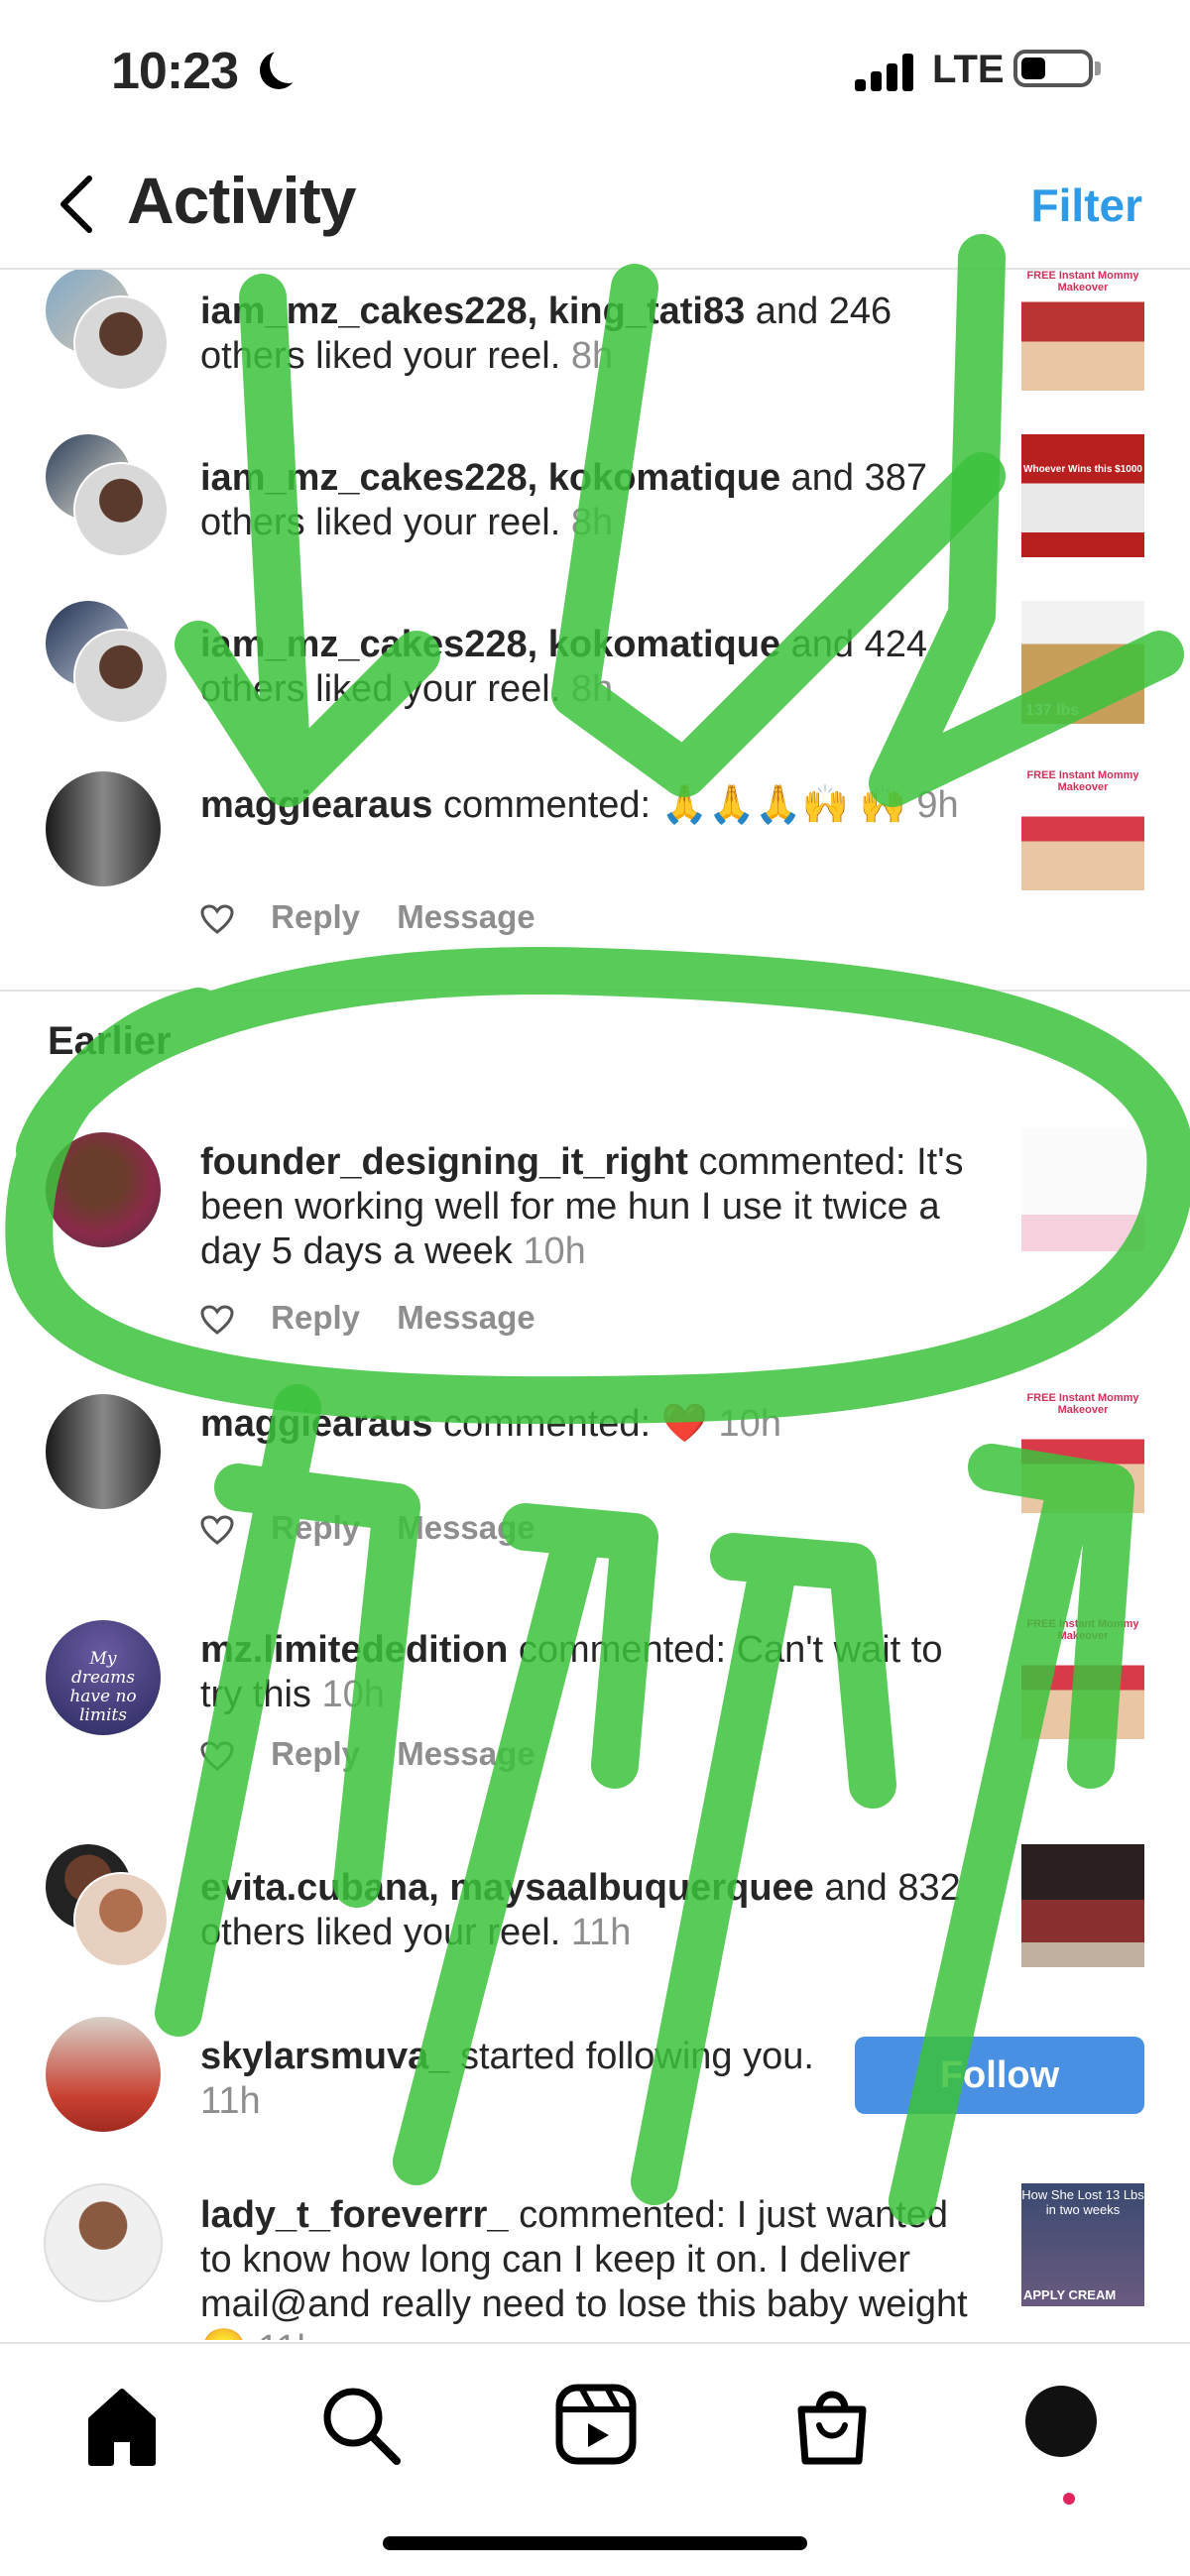  I want to click on notification-text: commented: 🙏🙏🙏🙌 🙌, so click(669, 805).